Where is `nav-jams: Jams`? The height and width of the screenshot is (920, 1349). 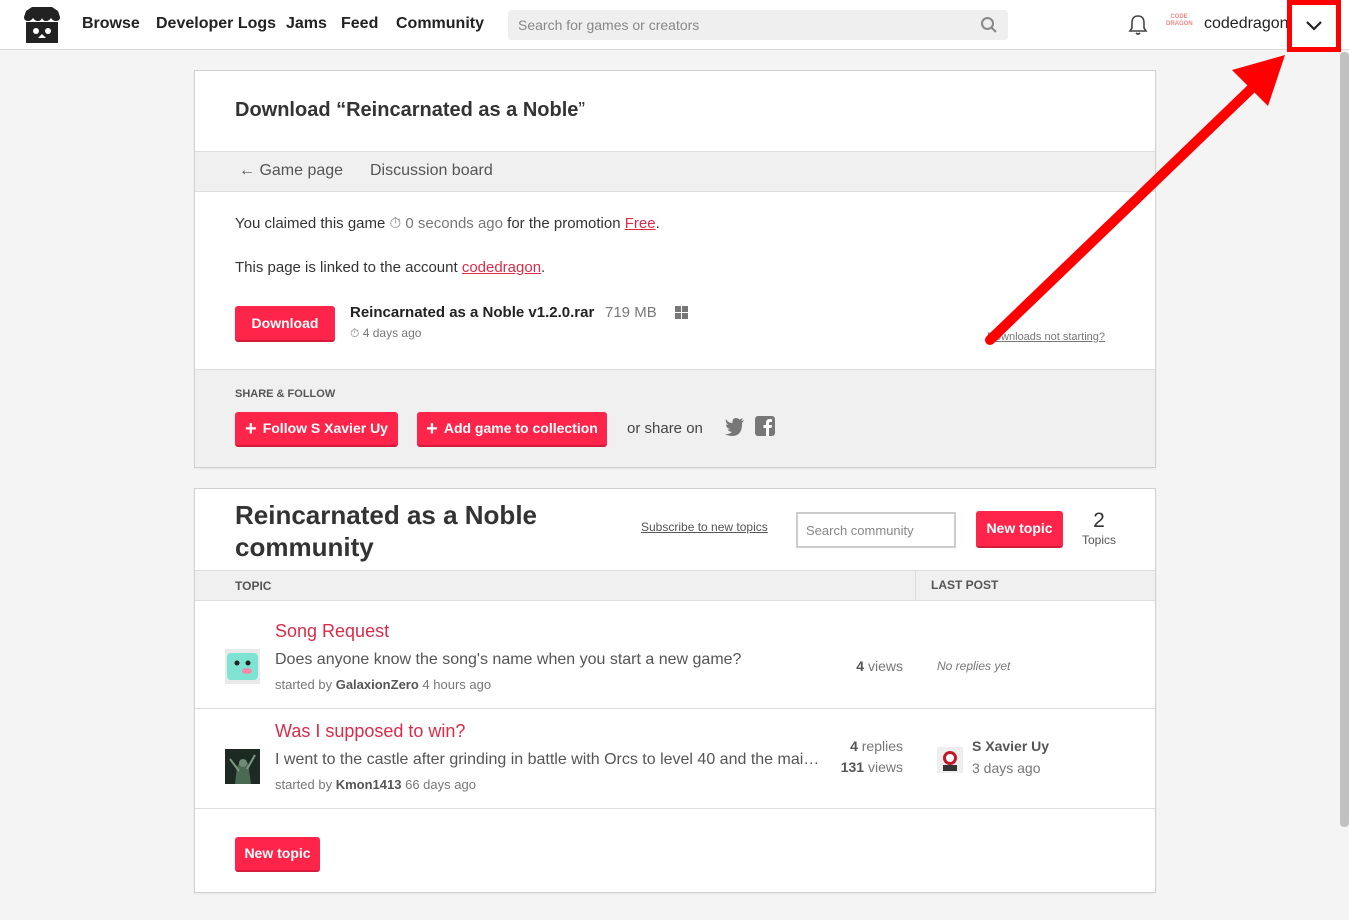 nav-jams: Jams is located at coordinates (306, 24).